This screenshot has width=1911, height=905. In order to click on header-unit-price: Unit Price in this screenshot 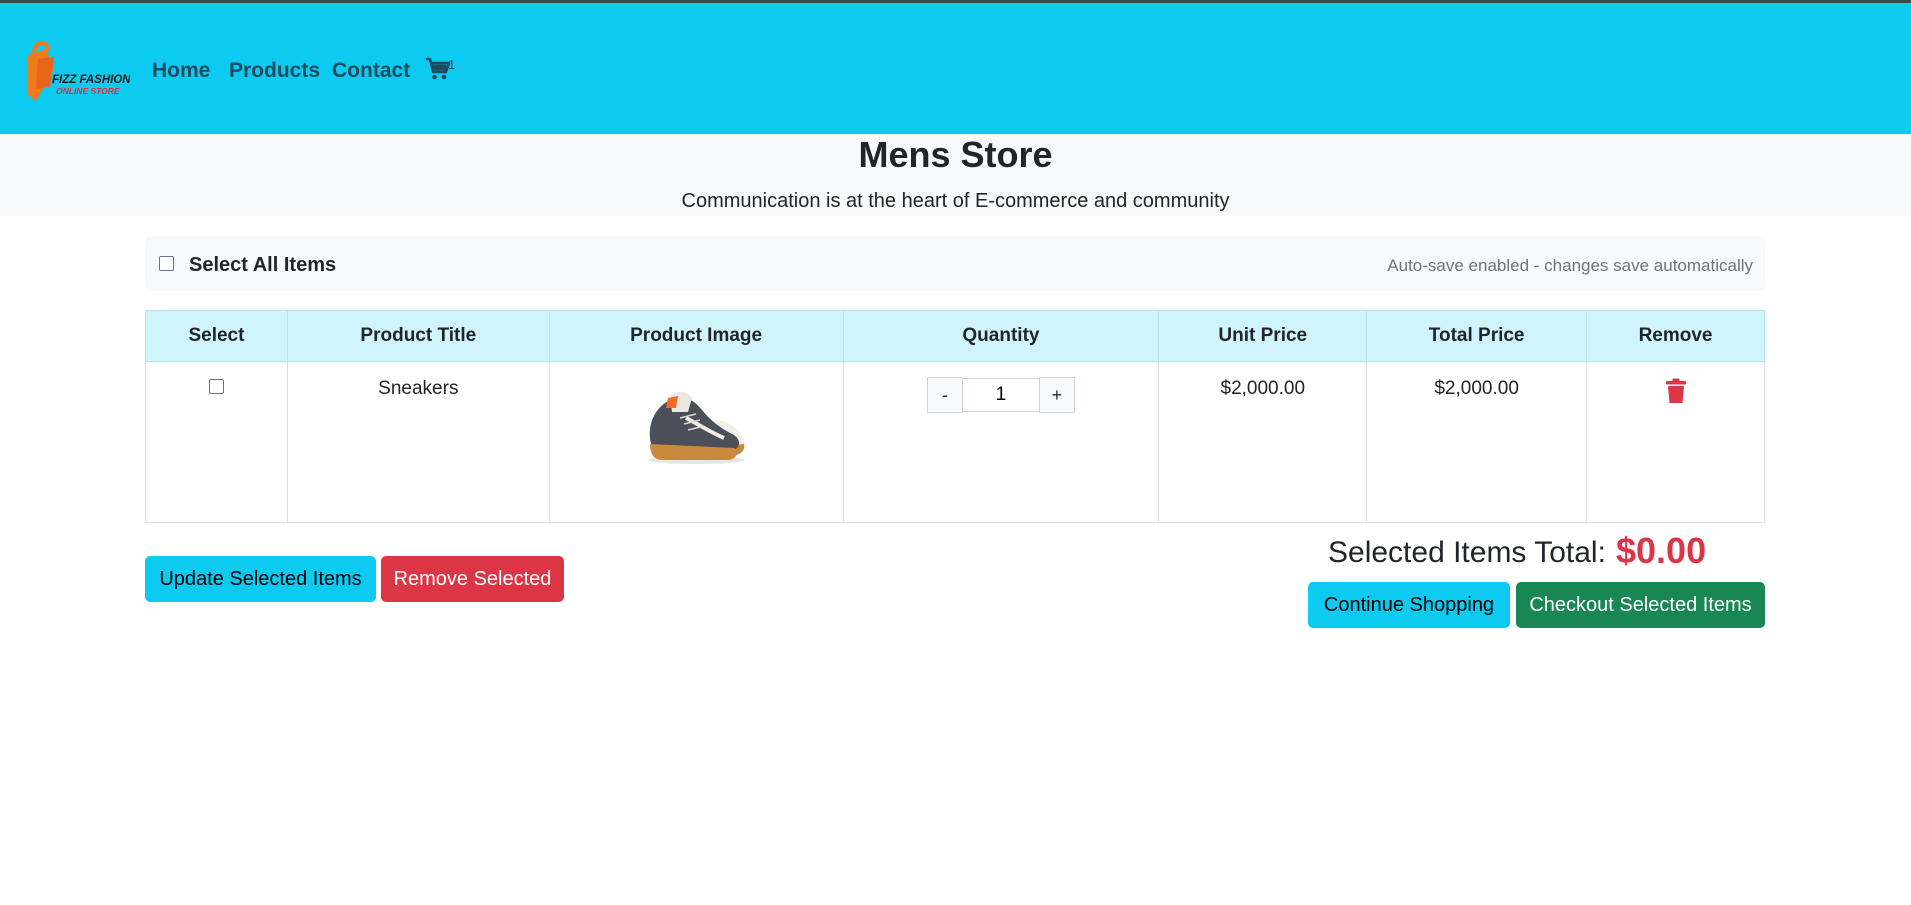, I will do `click(1263, 336)`.